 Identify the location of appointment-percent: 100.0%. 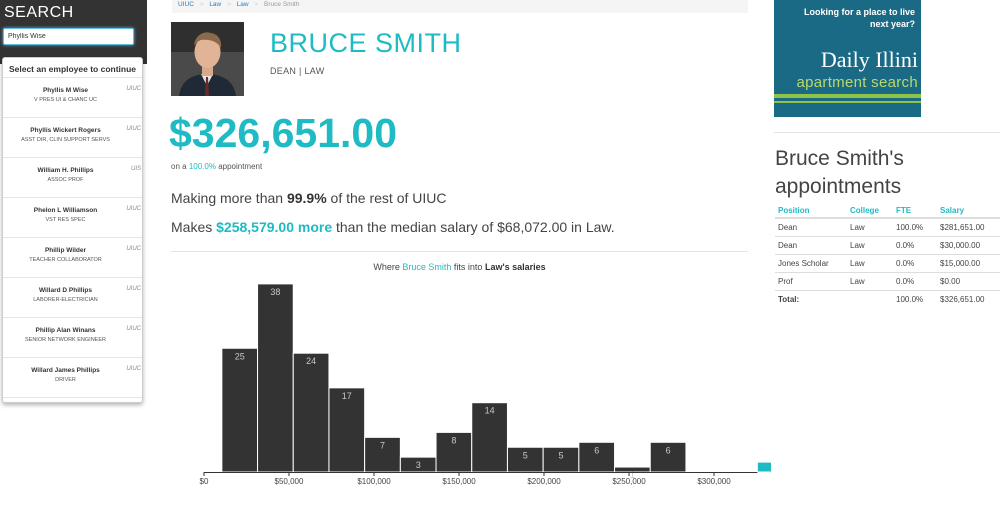
(202, 166).